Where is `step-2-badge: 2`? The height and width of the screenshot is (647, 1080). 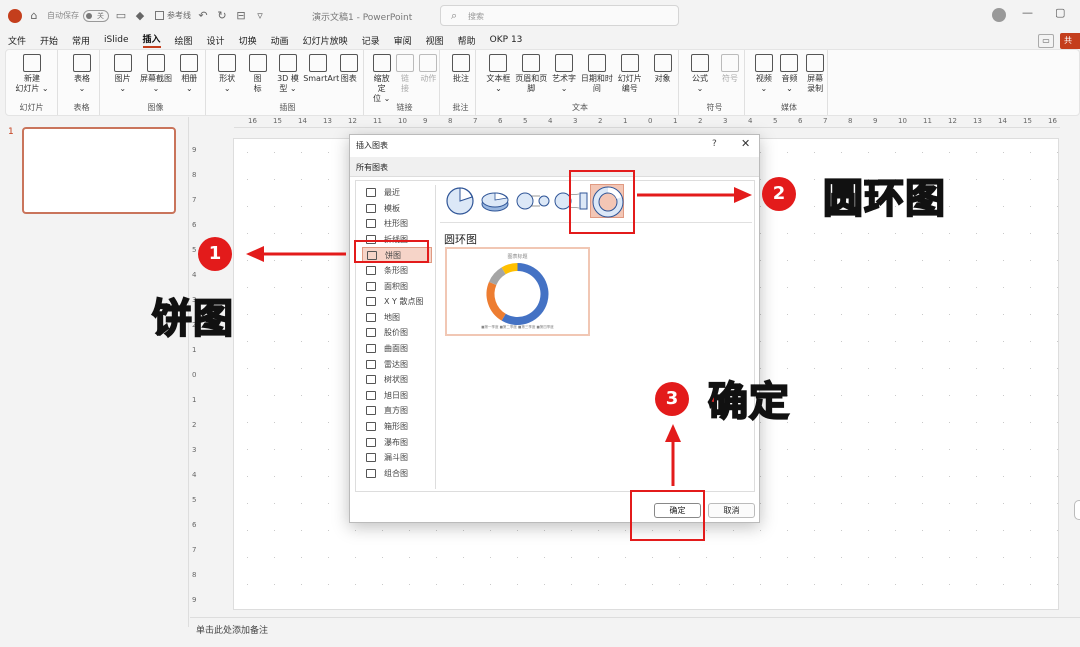
step-2-badge: 2 is located at coordinates (779, 194).